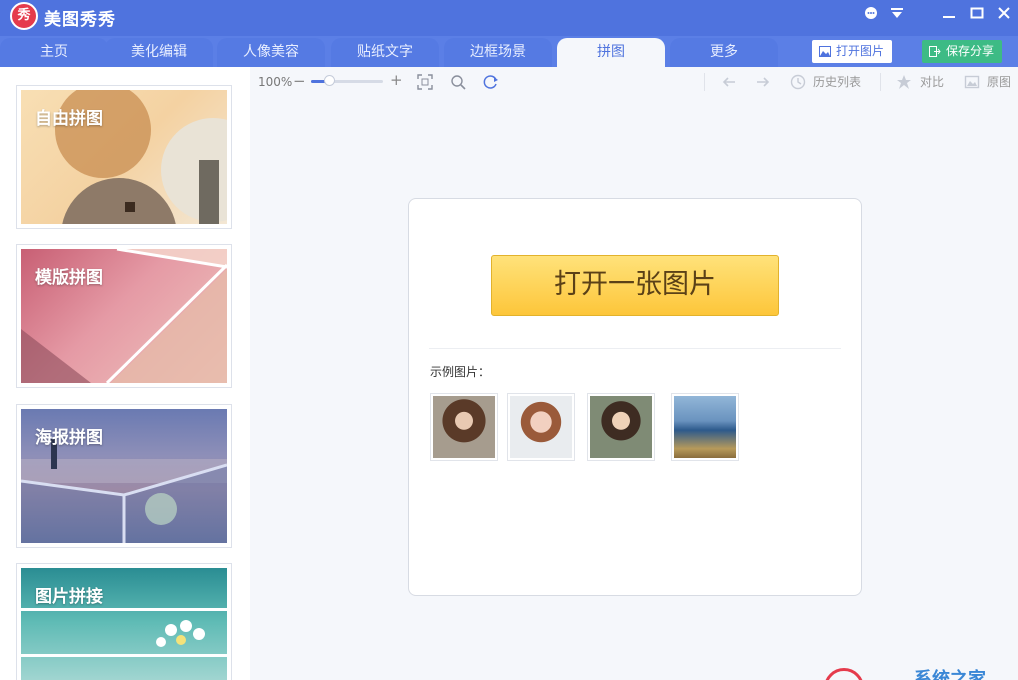 The width and height of the screenshot is (1018, 680). Describe the element at coordinates (1004, 16) in the screenshot. I see `close-icon` at that location.